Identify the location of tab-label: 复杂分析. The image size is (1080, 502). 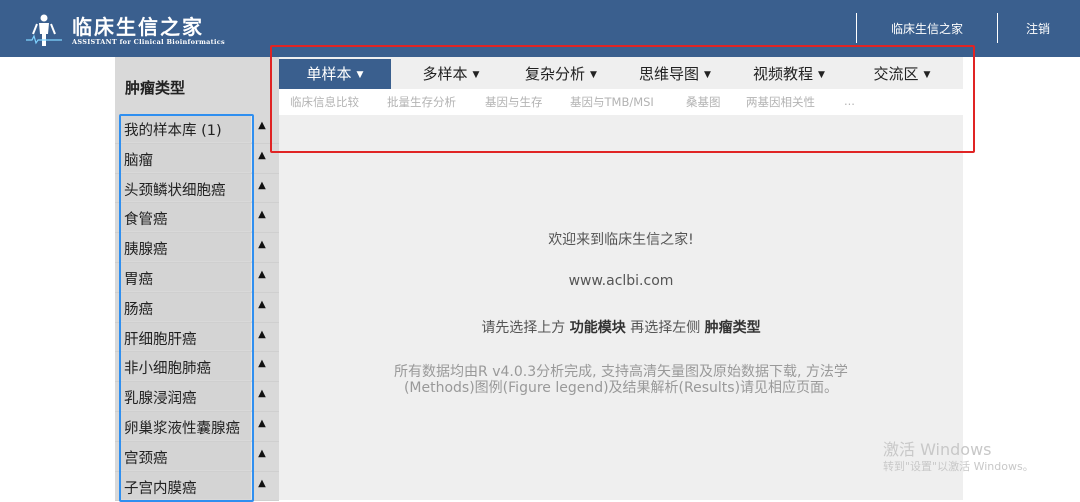
(555, 74).